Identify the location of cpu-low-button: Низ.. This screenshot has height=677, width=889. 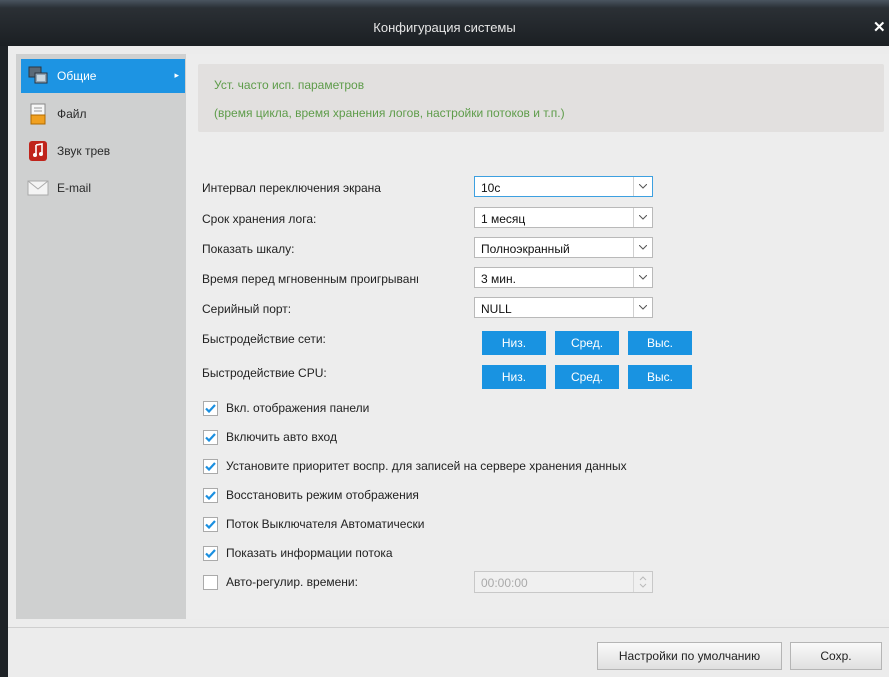
(514, 377).